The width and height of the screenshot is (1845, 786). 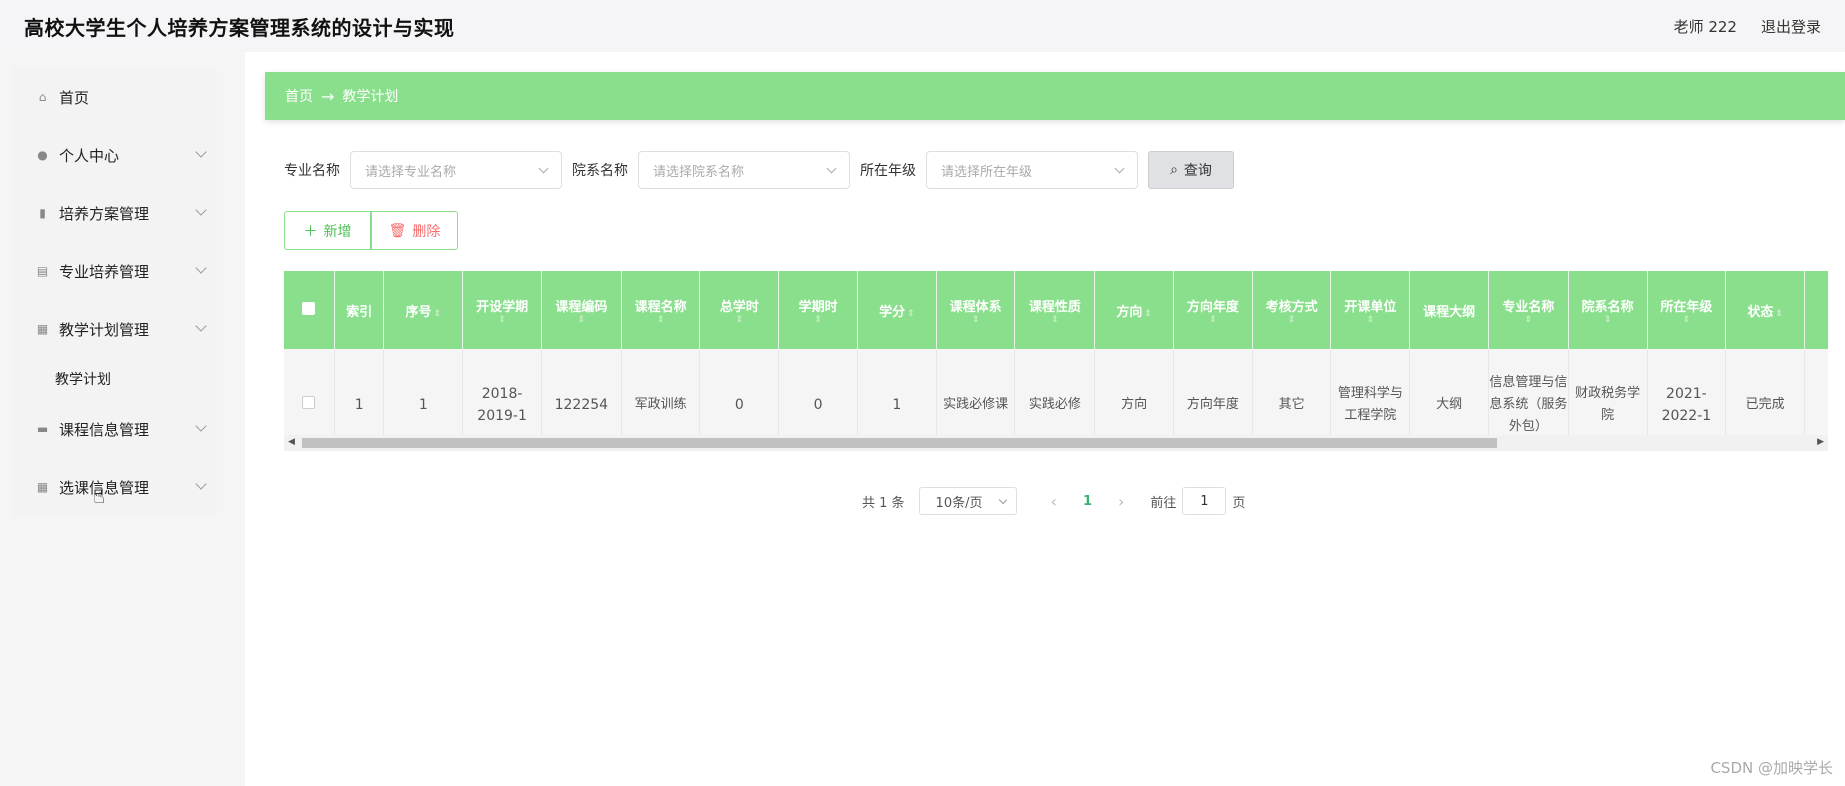 What do you see at coordinates (502, 310) in the screenshot?
I see `header-semester: 开设学期 ⇕` at bounding box center [502, 310].